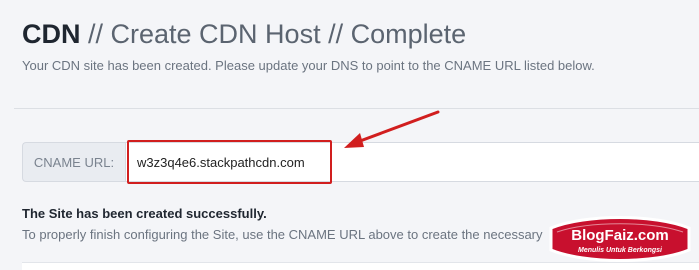 This screenshot has width=699, height=270. What do you see at coordinates (216, 34) in the screenshot?
I see `breadcrumb-step: Create CDN Host` at bounding box center [216, 34].